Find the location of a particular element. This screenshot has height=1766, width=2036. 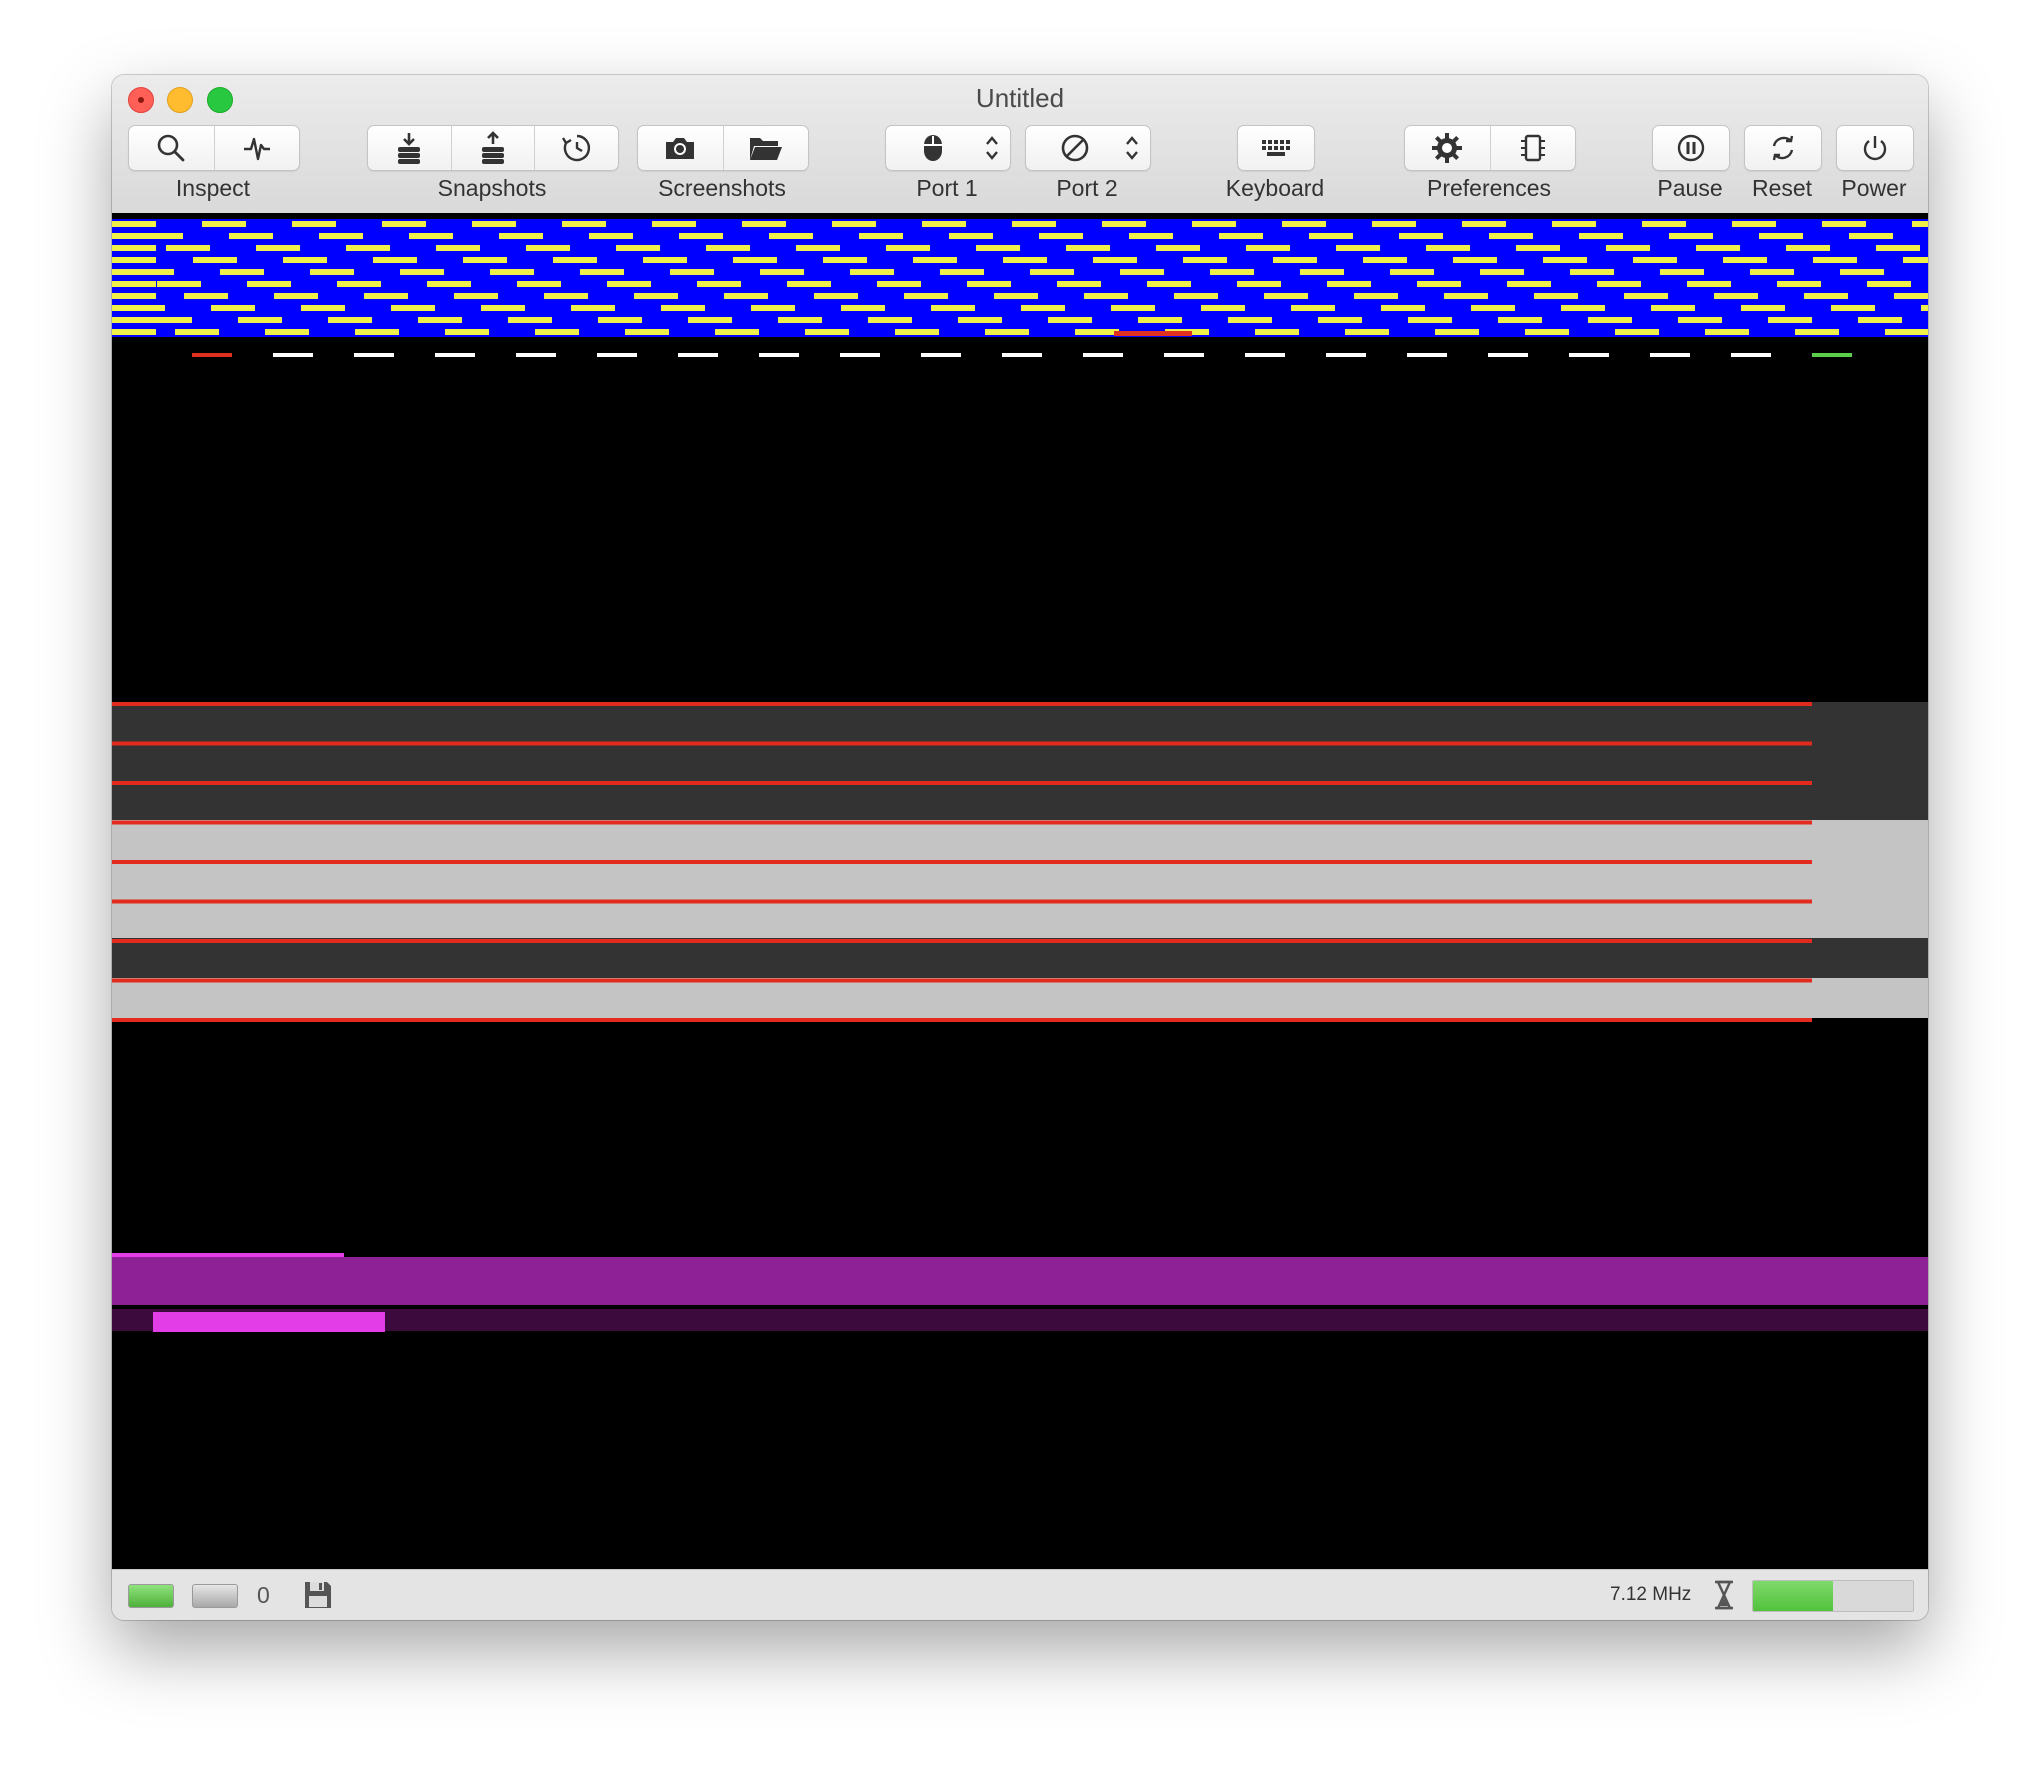

chip-icon is located at coordinates (1532, 148).